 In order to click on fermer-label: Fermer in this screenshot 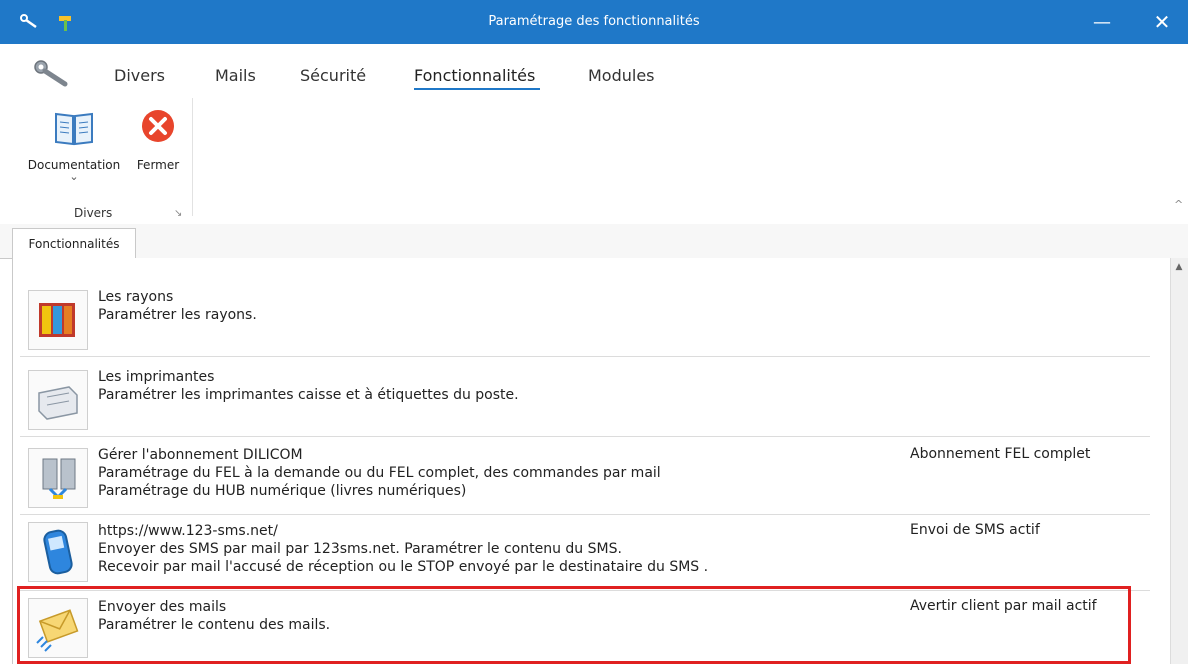, I will do `click(158, 165)`.